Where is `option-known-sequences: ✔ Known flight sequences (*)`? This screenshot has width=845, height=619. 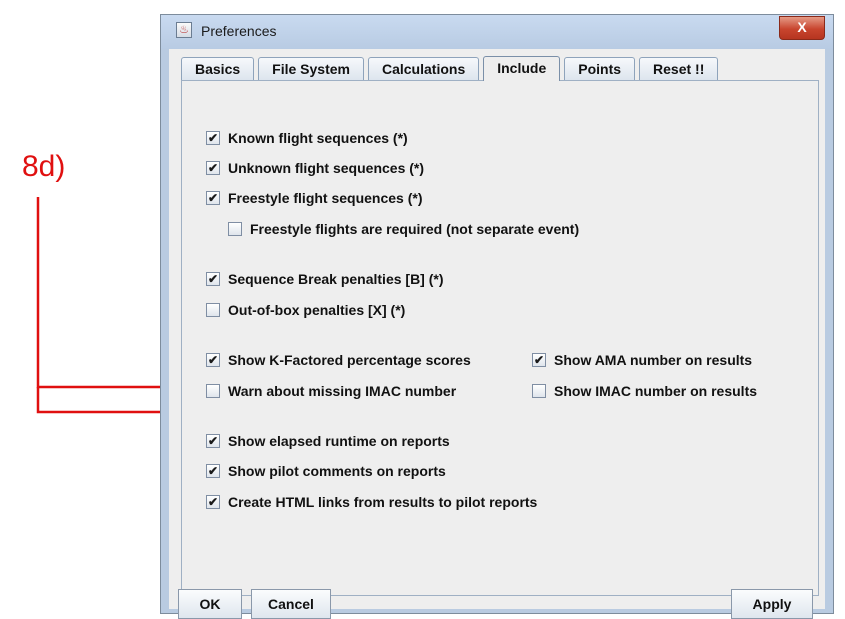
option-known-sequences: ✔ Known flight sequences (*) is located at coordinates (307, 138).